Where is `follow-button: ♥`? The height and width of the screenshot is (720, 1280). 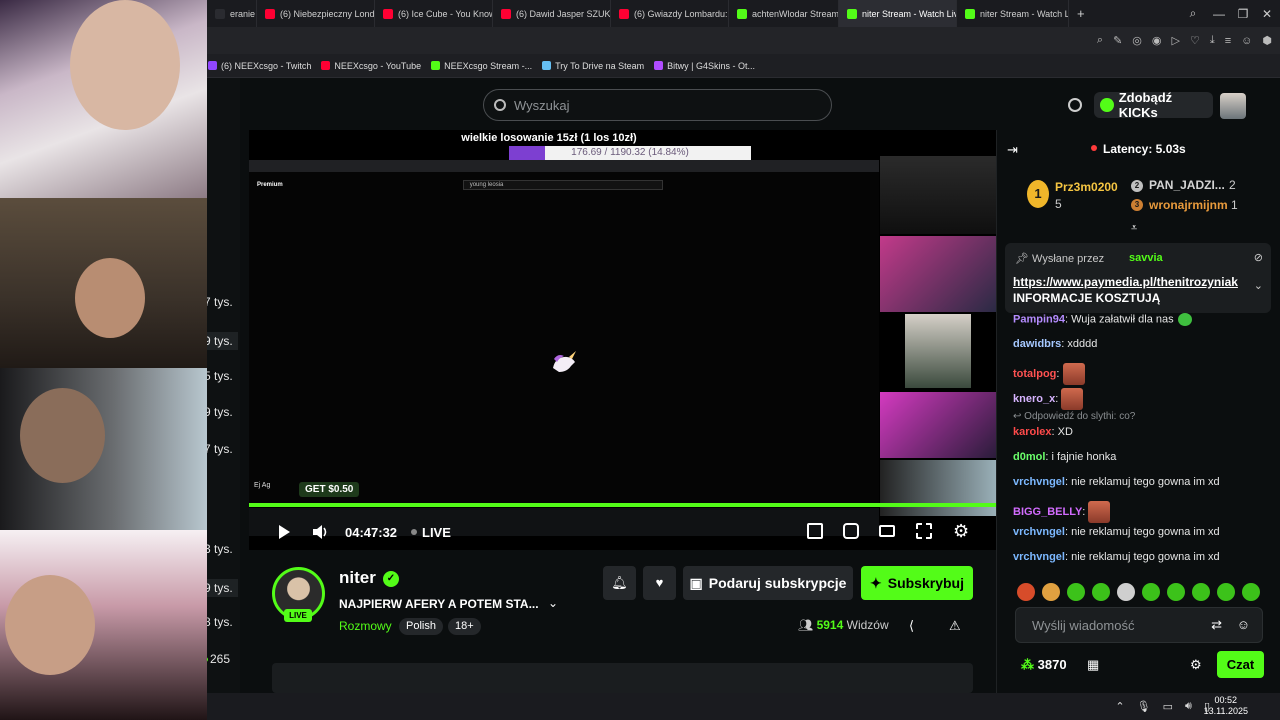
follow-button: ♥ is located at coordinates (659, 583).